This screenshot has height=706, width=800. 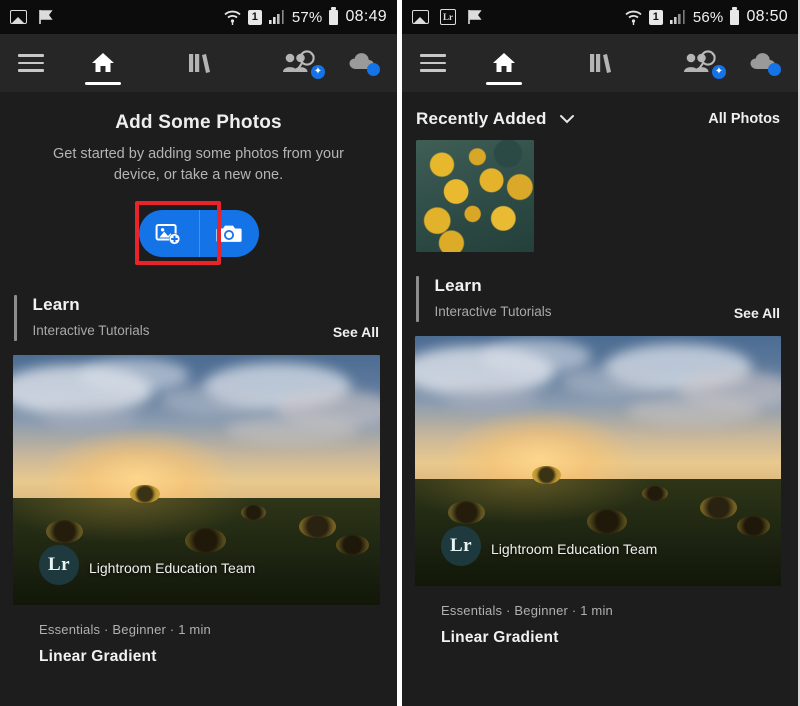 I want to click on recent-photo-thumbnail, so click(x=475, y=196).